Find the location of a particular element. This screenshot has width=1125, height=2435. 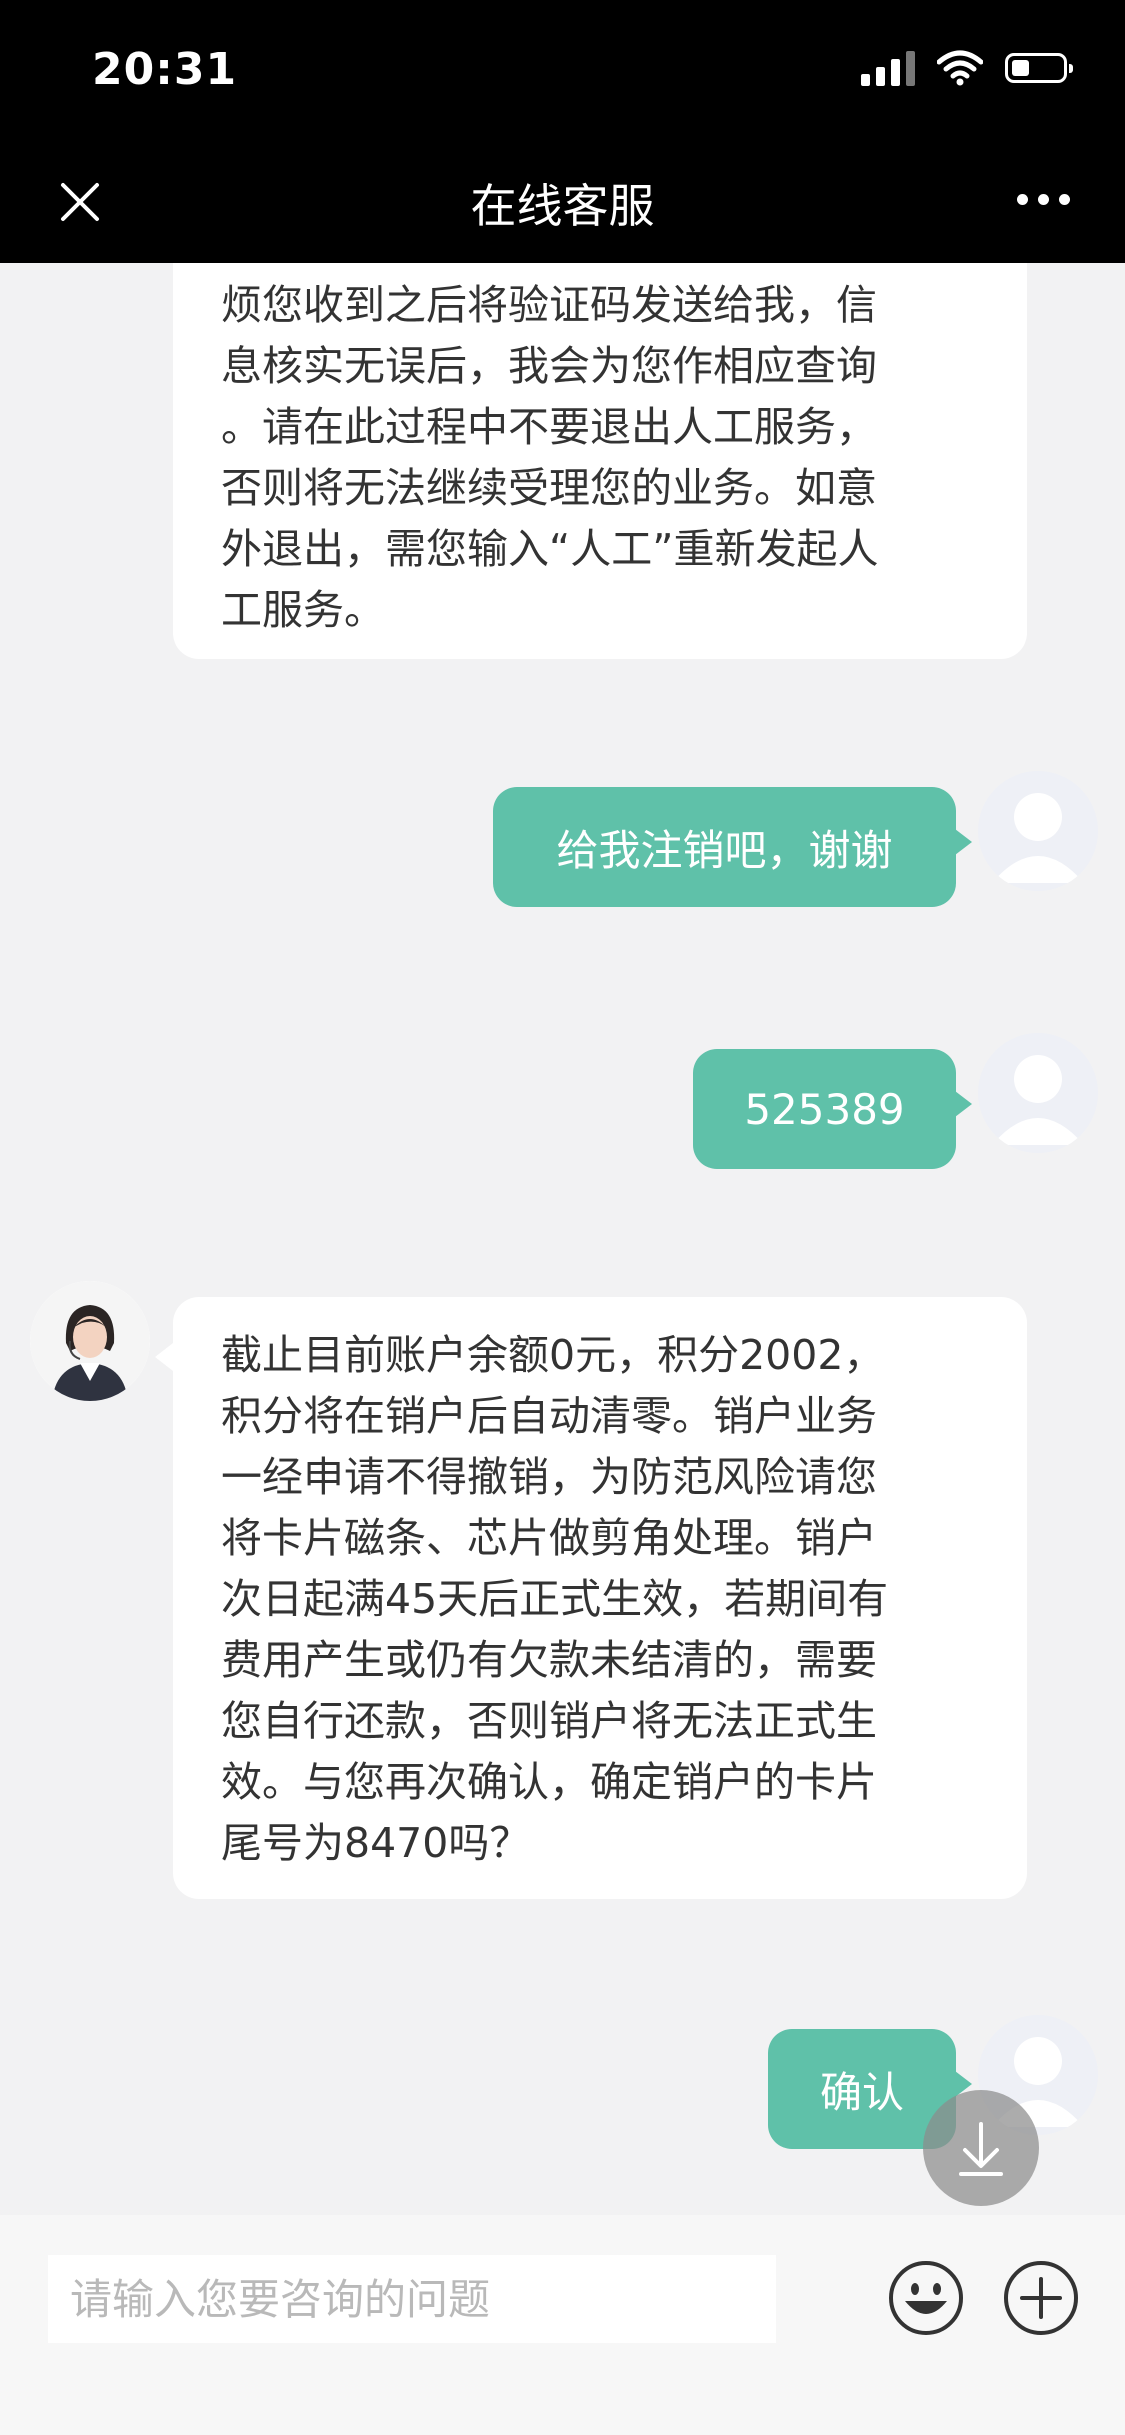

user-message-text: 确认 is located at coordinates (861, 2092).